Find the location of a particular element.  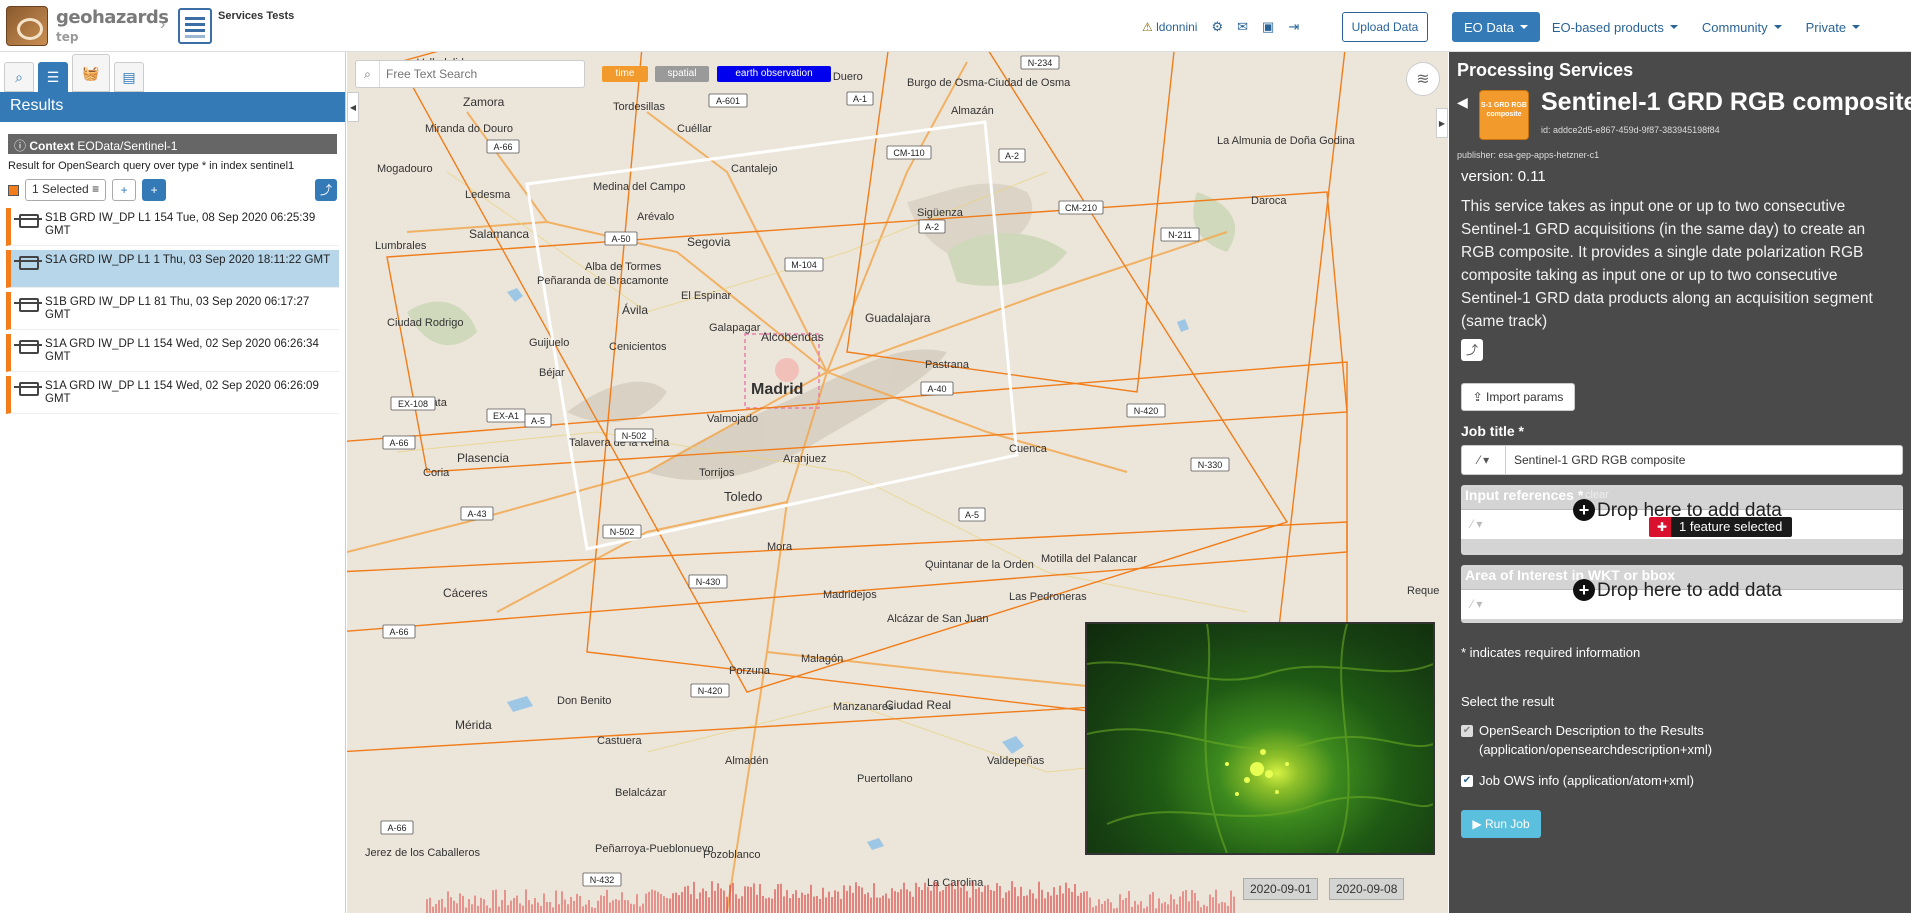

road-shield: N-234 is located at coordinates (1040, 62).